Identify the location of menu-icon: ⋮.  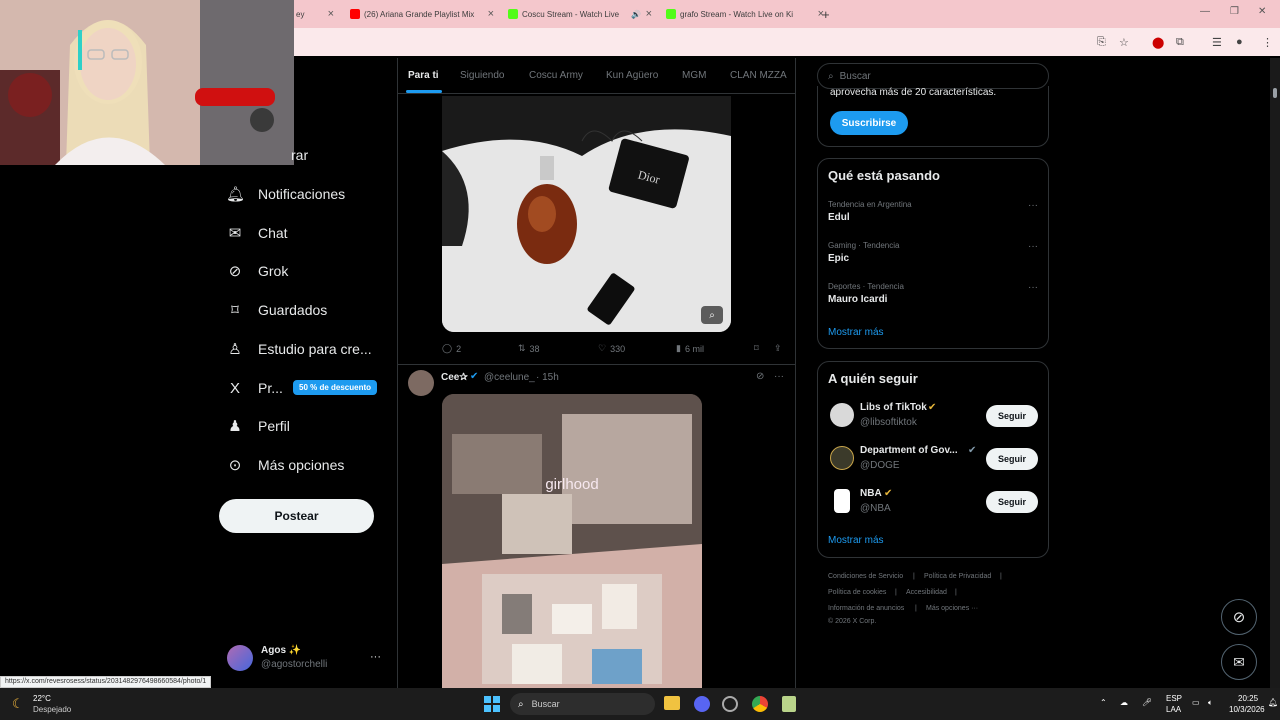
(1267, 42).